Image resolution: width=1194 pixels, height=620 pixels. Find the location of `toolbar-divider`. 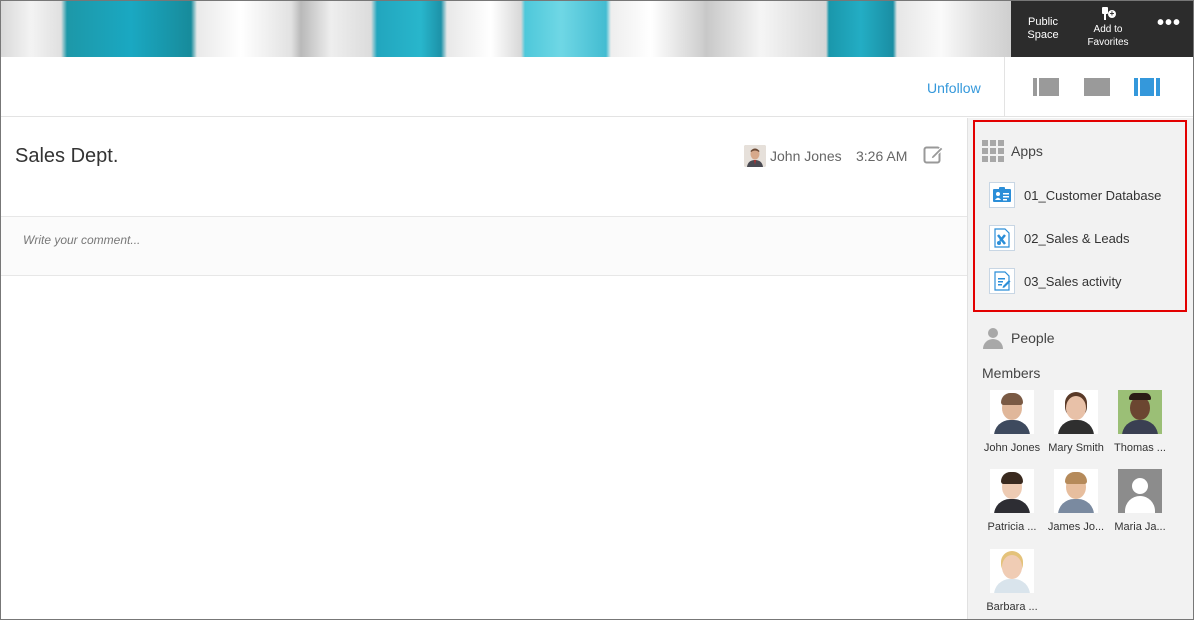

toolbar-divider is located at coordinates (1004, 87).